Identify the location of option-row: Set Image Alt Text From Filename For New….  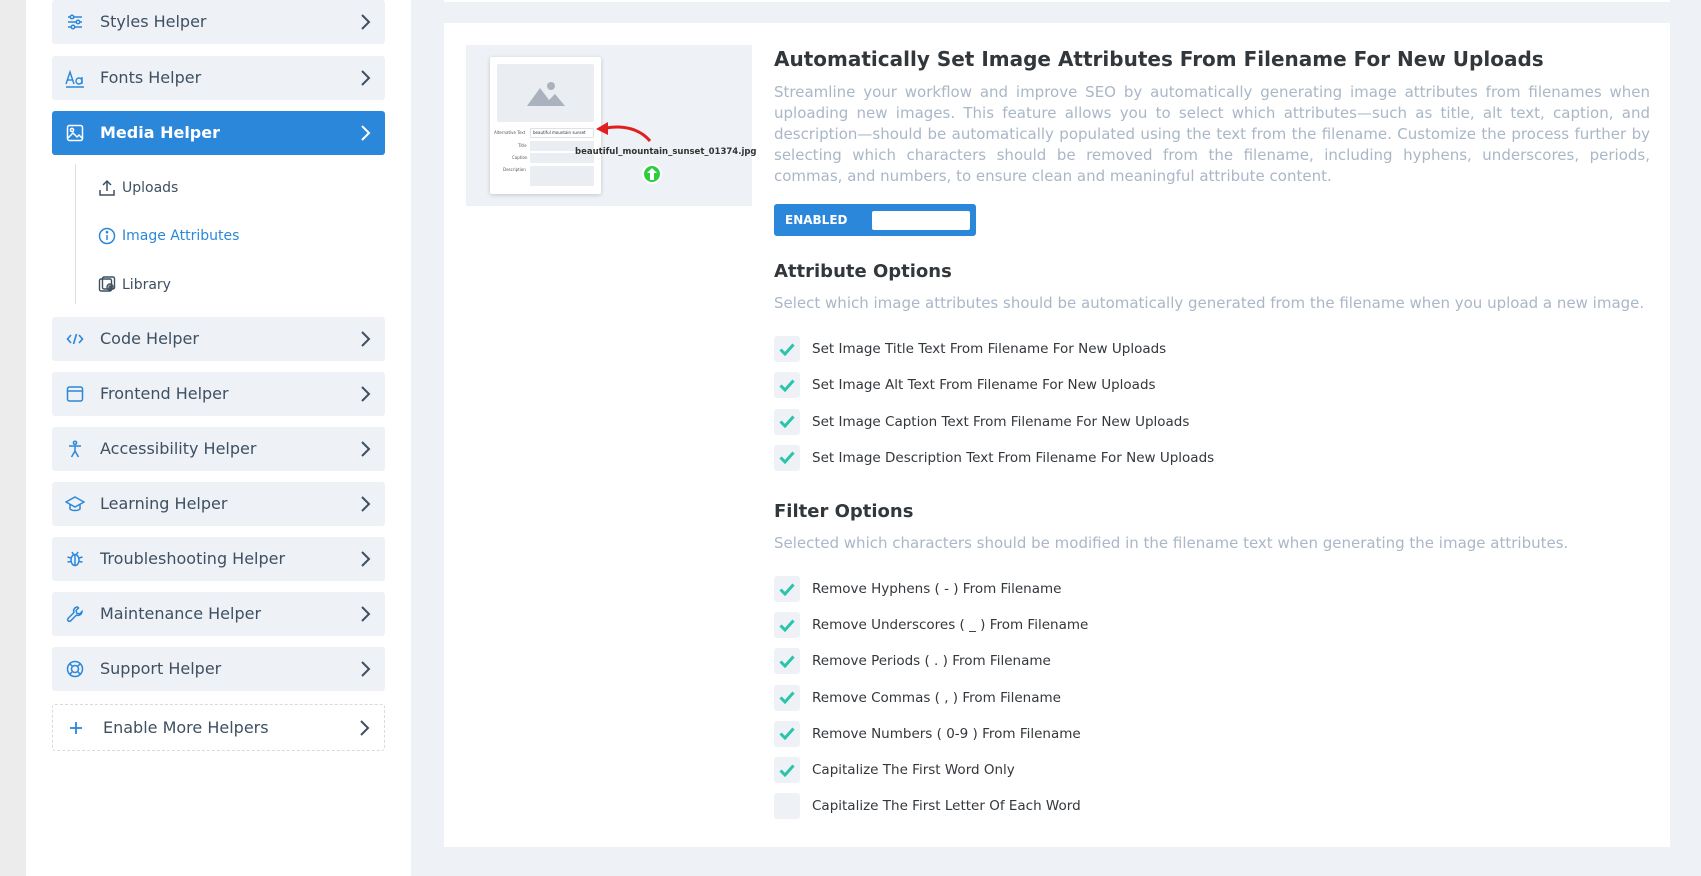
(965, 385).